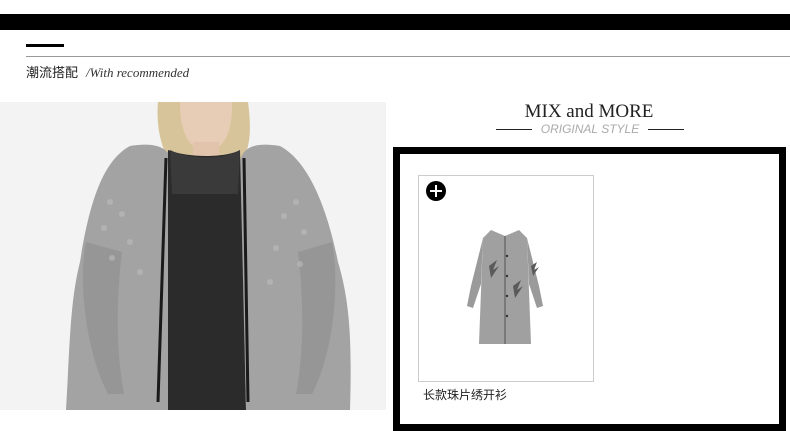 The width and height of the screenshot is (790, 431). I want to click on subtitle-line-left, so click(514, 129).